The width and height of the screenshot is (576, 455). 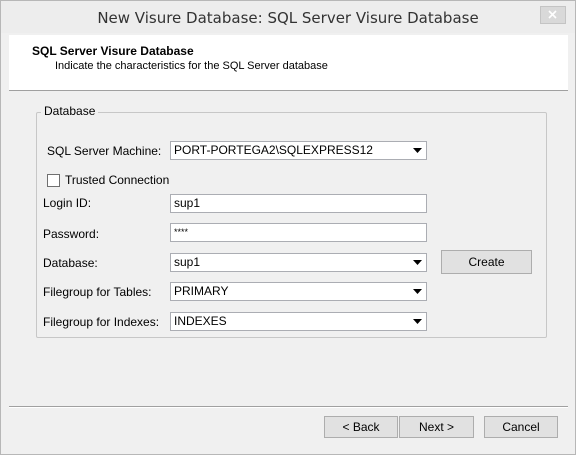 I want to click on database-dropdown, so click(x=417, y=262).